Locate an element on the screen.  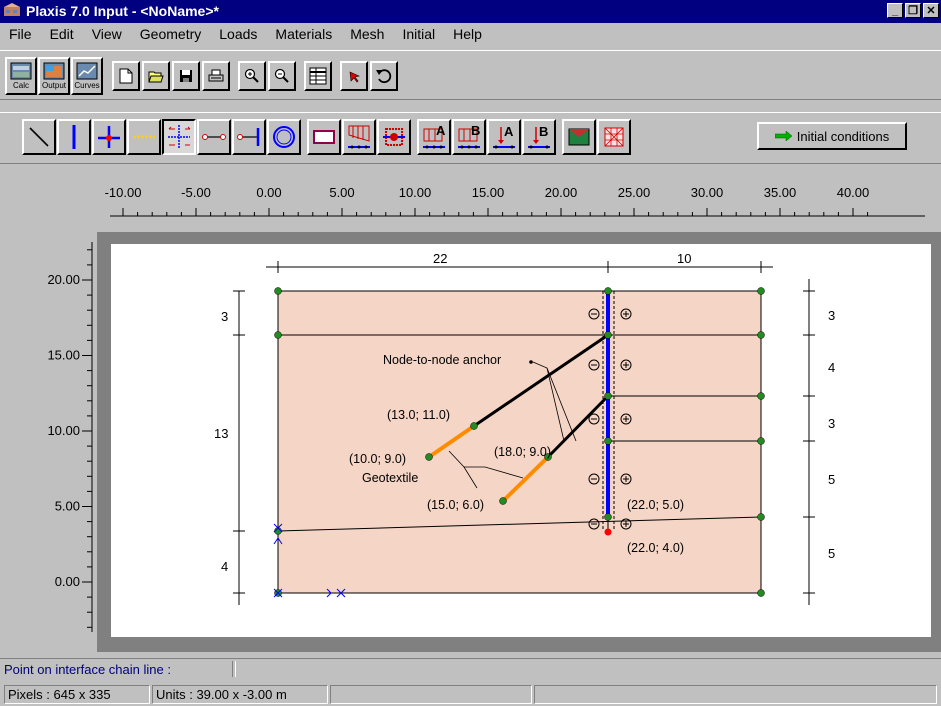
output-program-button: Output is located at coordinates (54, 76).